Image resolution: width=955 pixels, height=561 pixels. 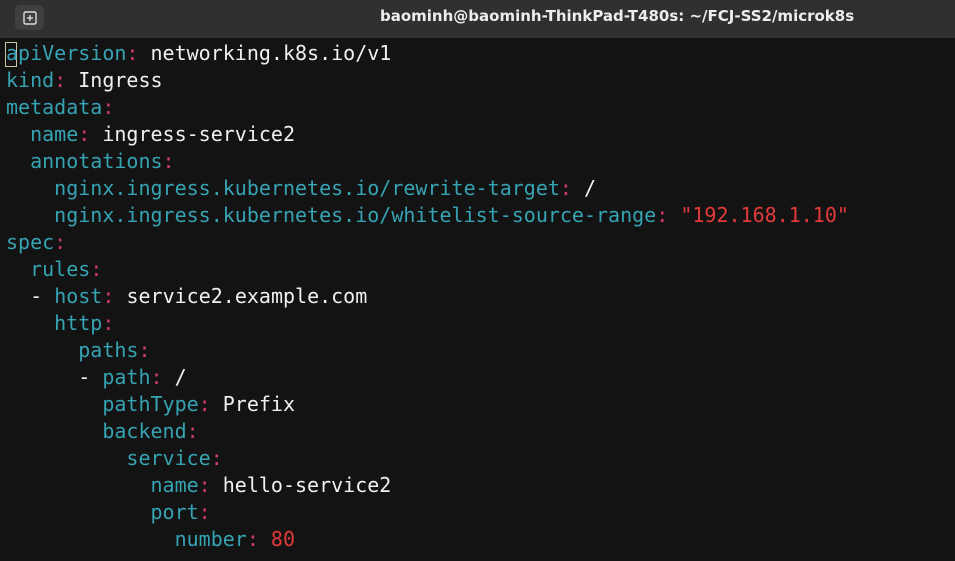 What do you see at coordinates (252, 404) in the screenshot?
I see `yaml-value: Prefix` at bounding box center [252, 404].